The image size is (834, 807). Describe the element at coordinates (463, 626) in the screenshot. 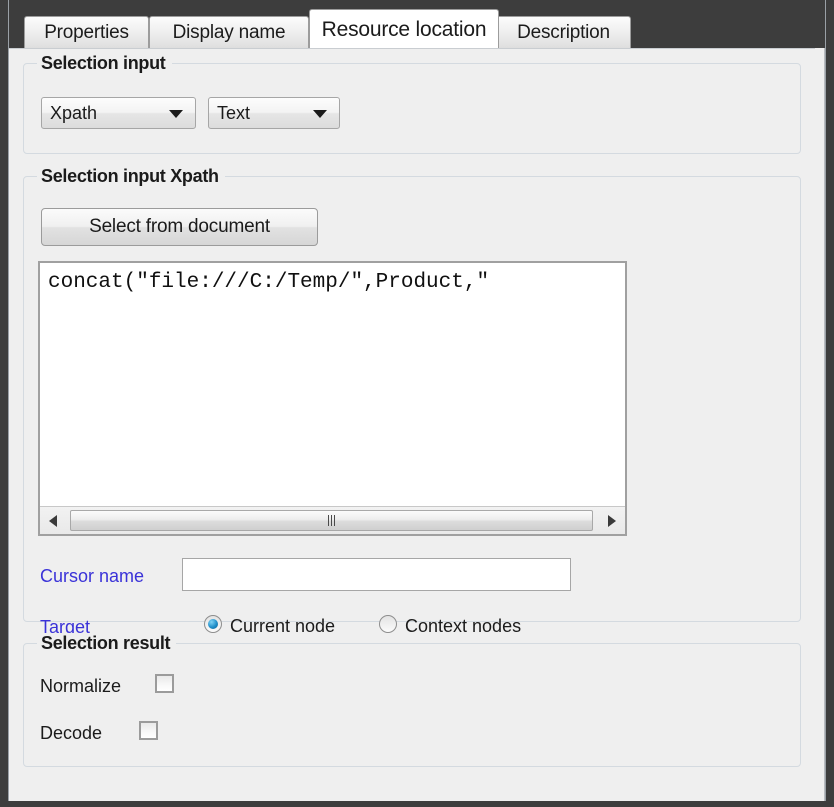

I see `target-radio-context-nodes-label: Context nodes` at that location.